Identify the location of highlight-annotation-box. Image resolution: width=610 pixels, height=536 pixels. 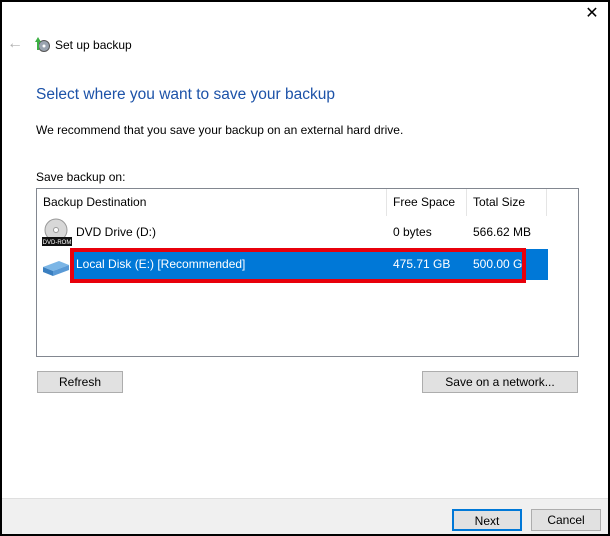
(298, 265).